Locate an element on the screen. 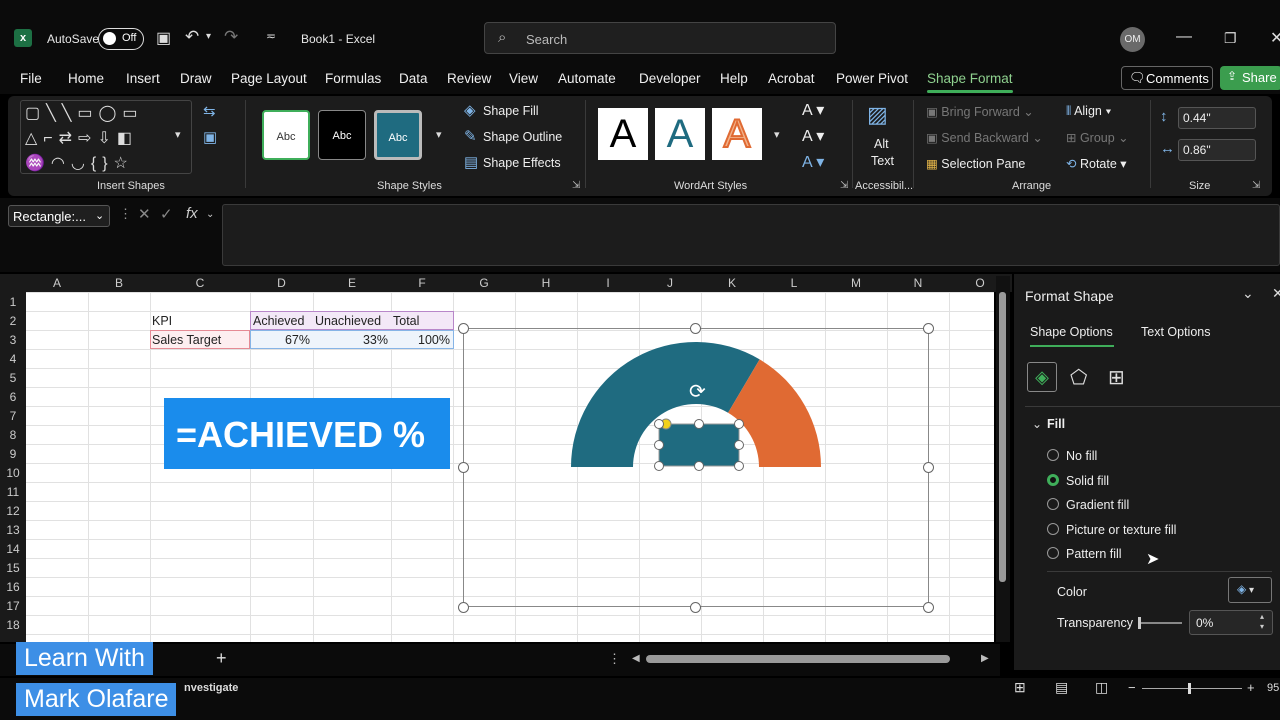 The width and height of the screenshot is (1280, 720). table-cell-kpi: Sales Target is located at coordinates (186, 340).